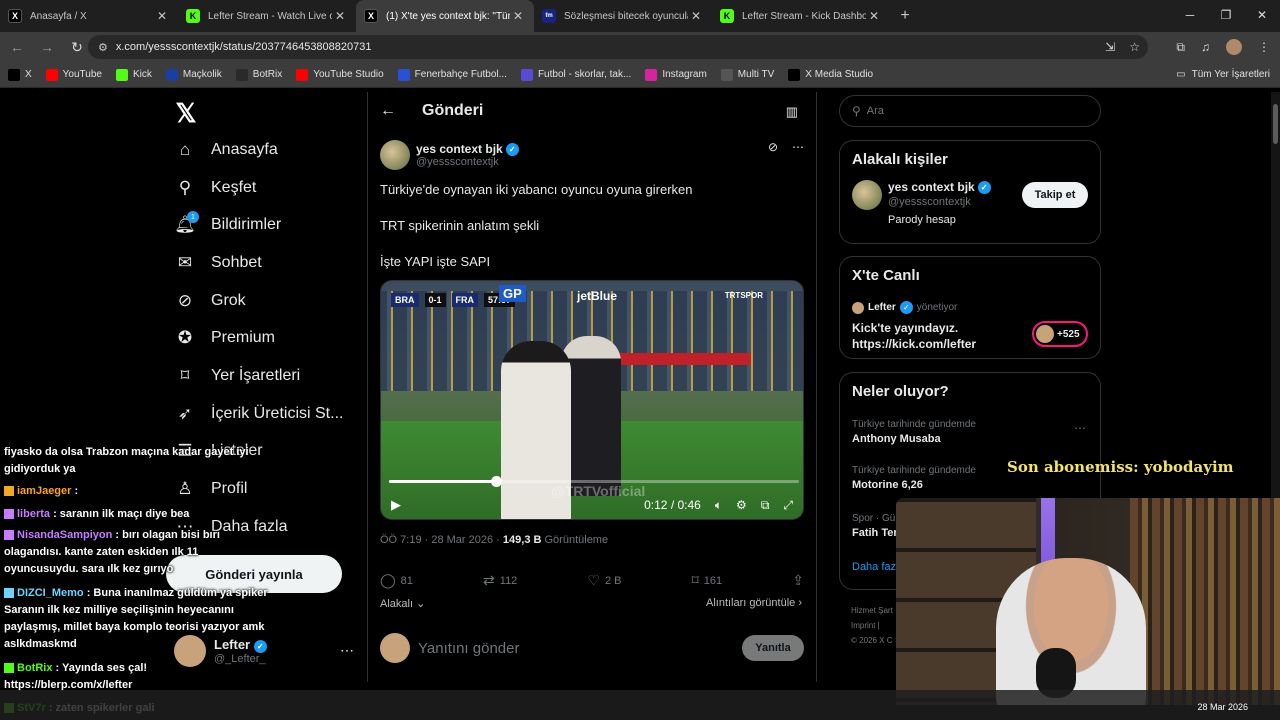 The height and width of the screenshot is (720, 1280). I want to click on volume-icon: 🔈︎, so click(718, 505).